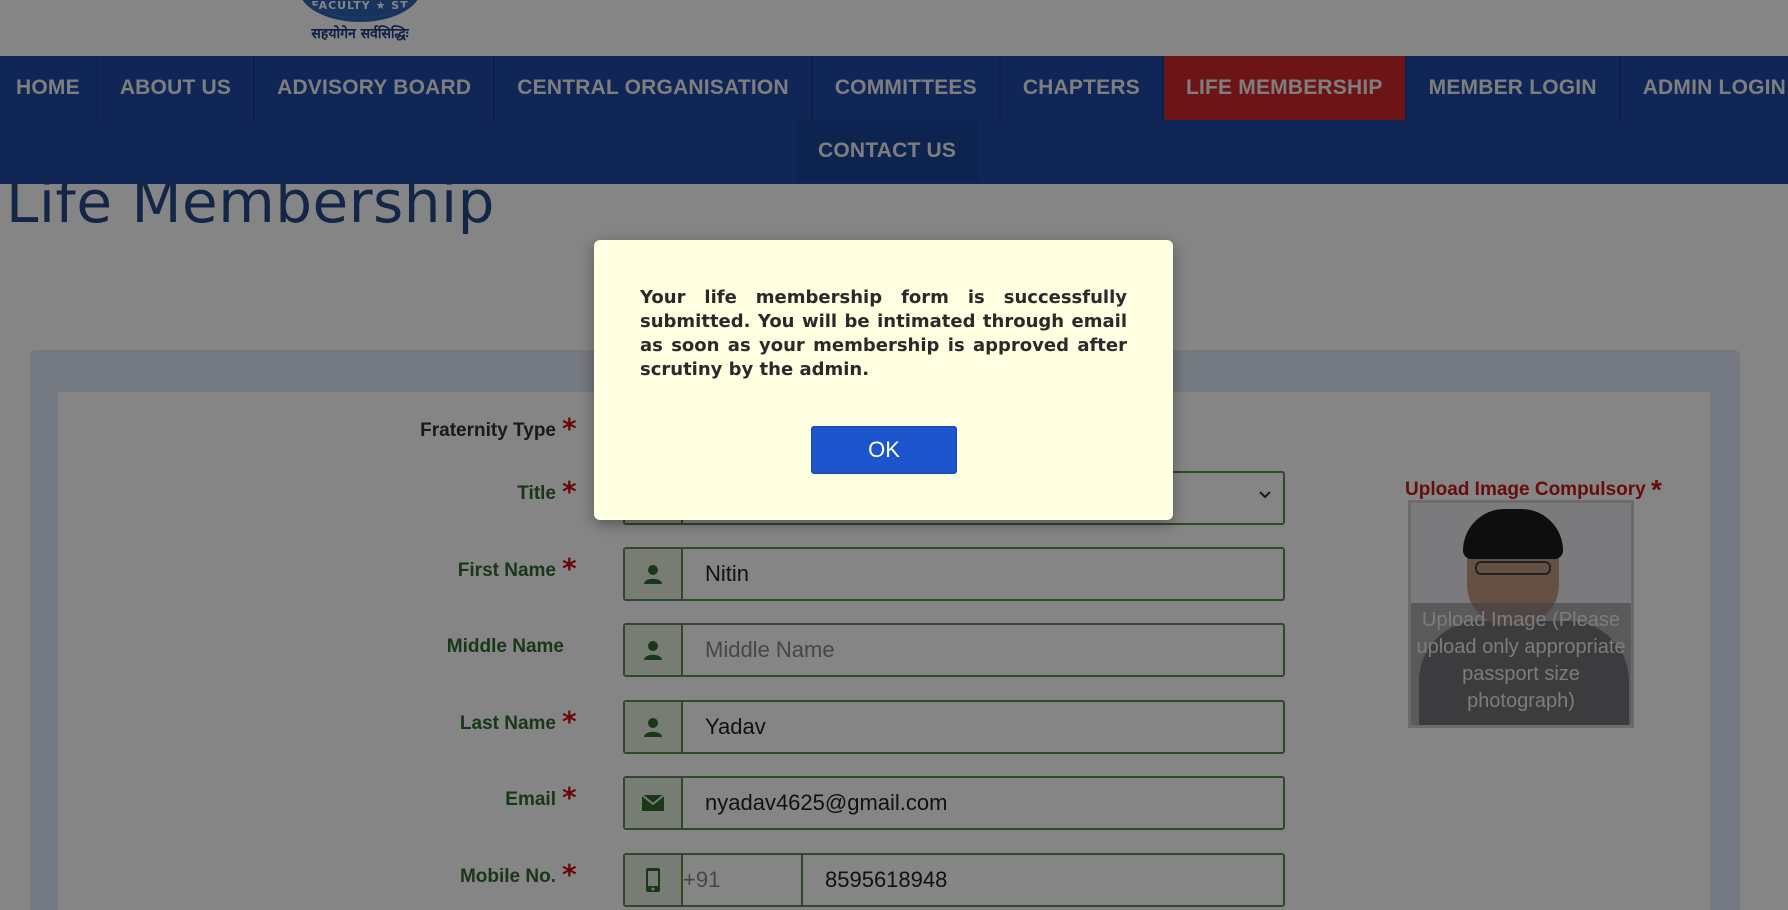 The height and width of the screenshot is (910, 1788). Describe the element at coordinates (884, 450) in the screenshot. I see `ok-button: OK` at that location.